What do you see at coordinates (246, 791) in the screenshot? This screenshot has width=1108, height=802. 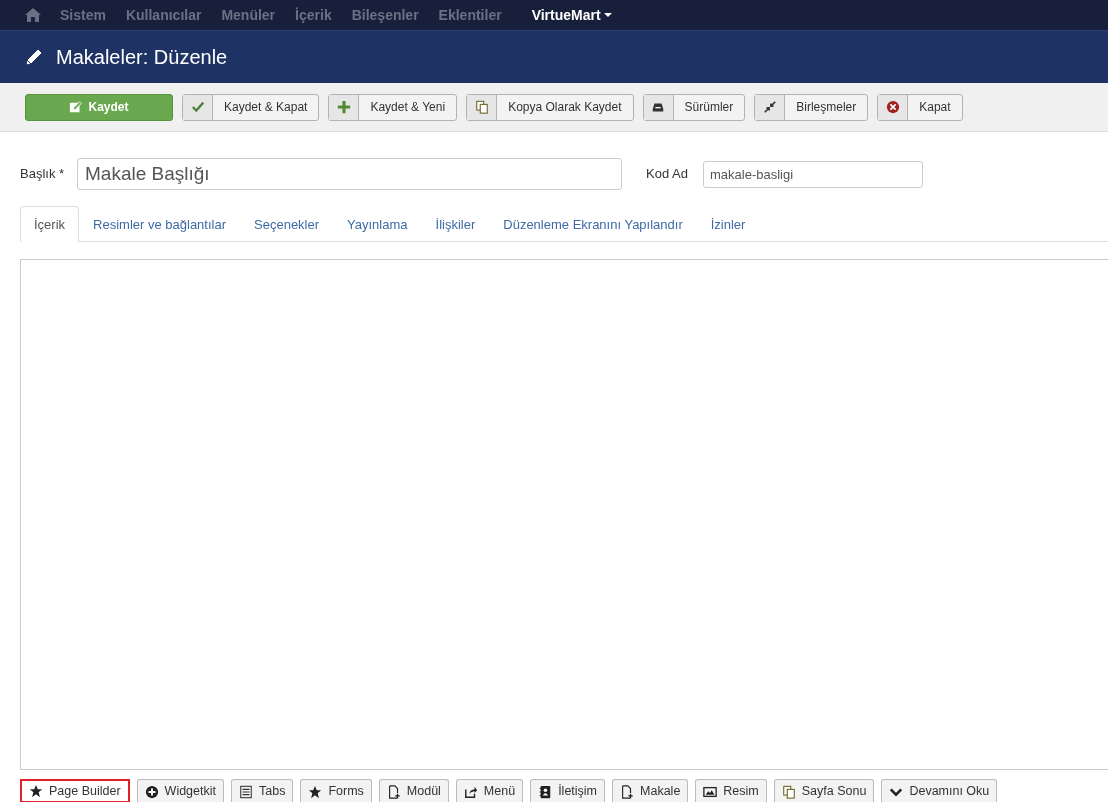 I see `list-icon` at bounding box center [246, 791].